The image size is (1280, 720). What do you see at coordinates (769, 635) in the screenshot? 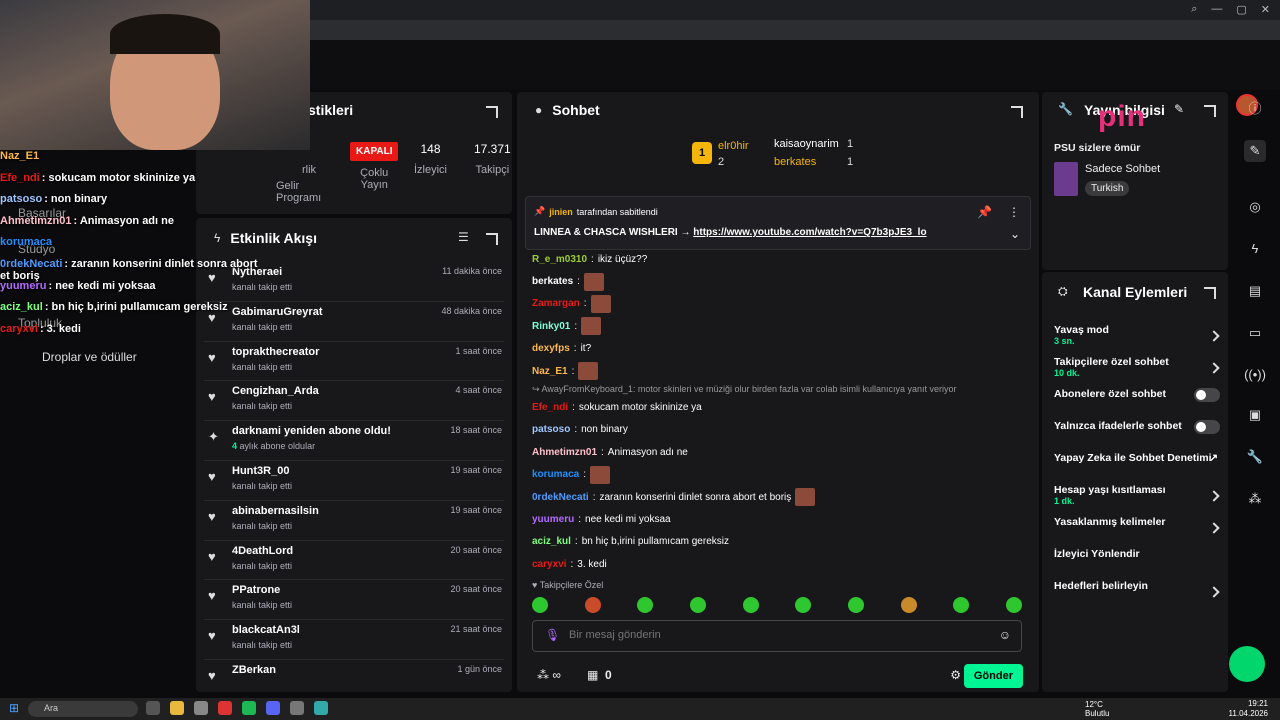
I see `message-field` at bounding box center [769, 635].